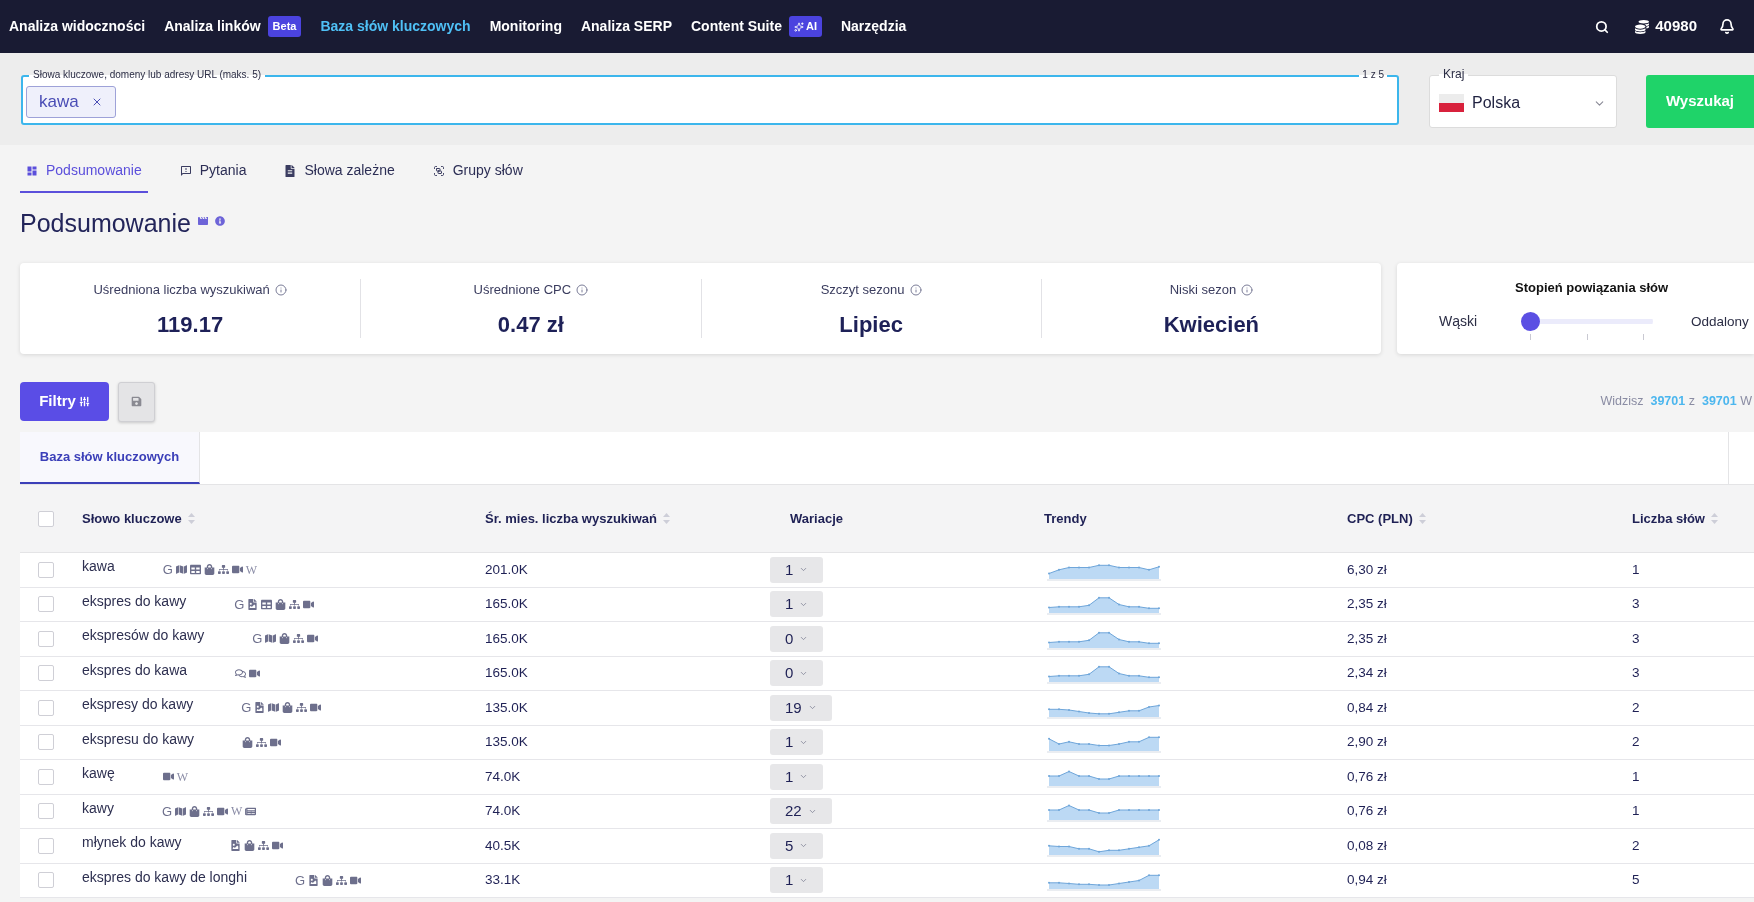 This screenshot has width=1754, height=902. Describe the element at coordinates (241, 673) in the screenshot. I see `comments-icon` at that location.